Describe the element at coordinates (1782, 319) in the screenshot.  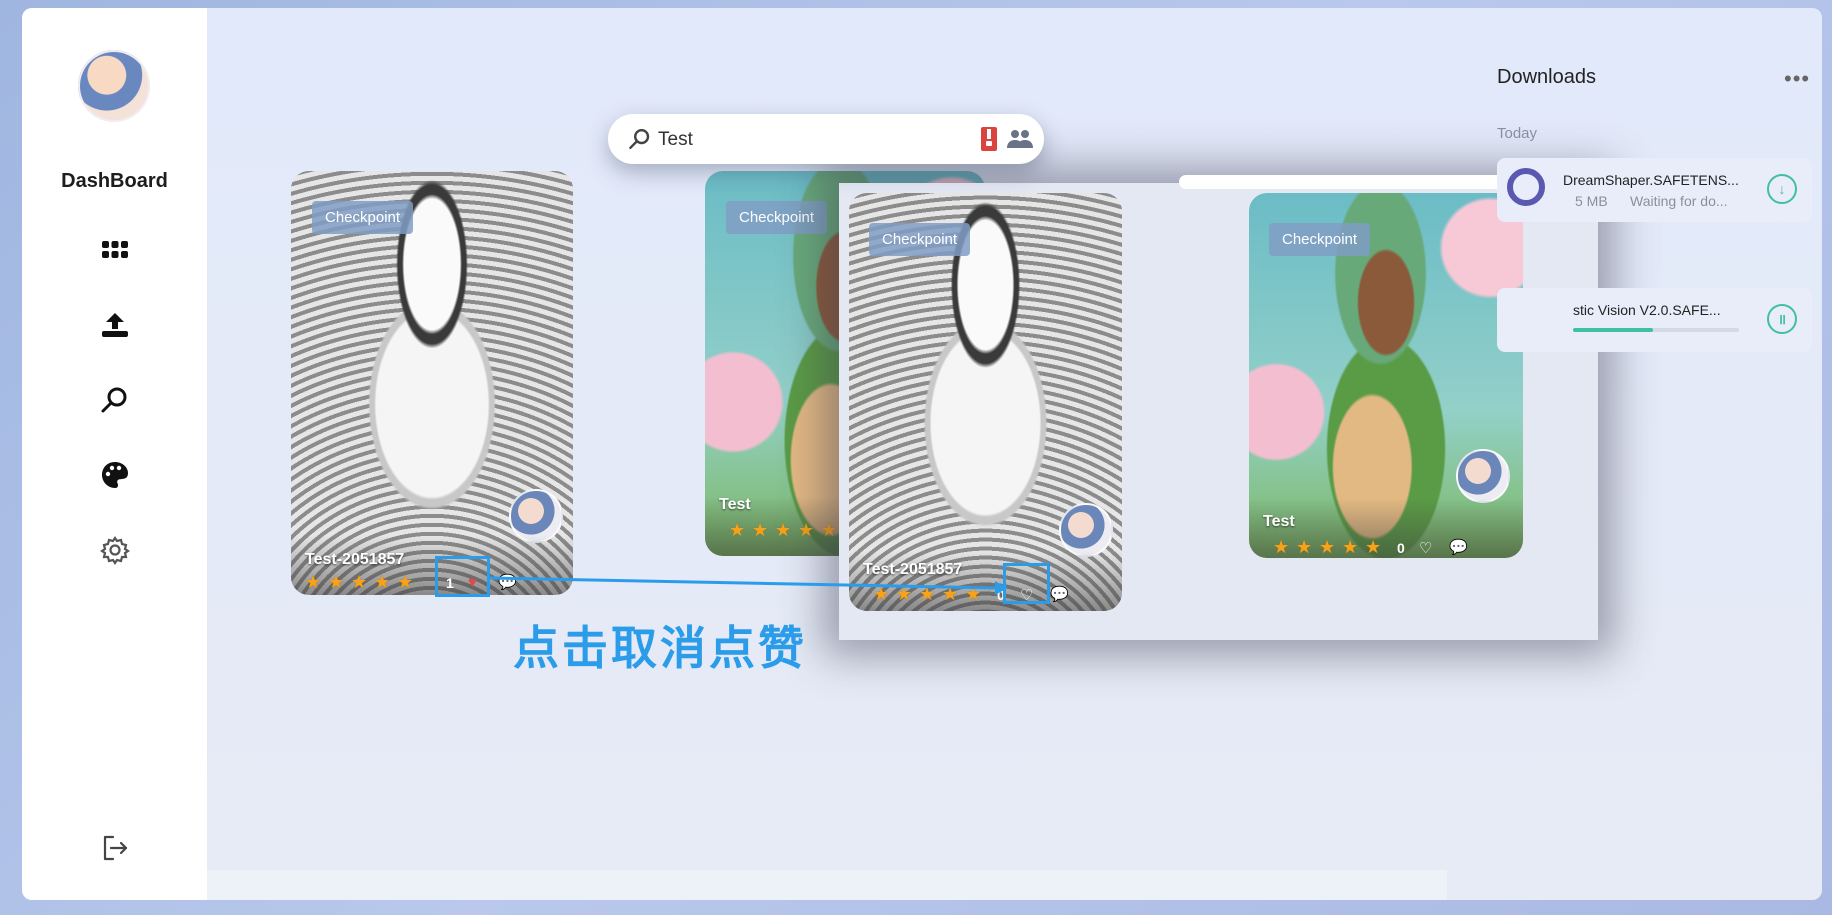
I see `pause-icon: ॥` at that location.